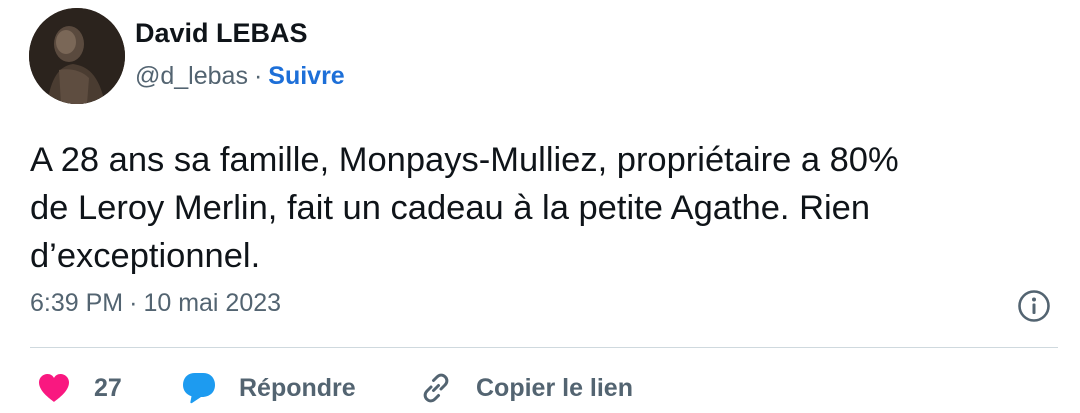 Image resolution: width=1080 pixels, height=413 pixels. I want to click on author-handle-row: @d_lebas · Suivre, so click(240, 76).